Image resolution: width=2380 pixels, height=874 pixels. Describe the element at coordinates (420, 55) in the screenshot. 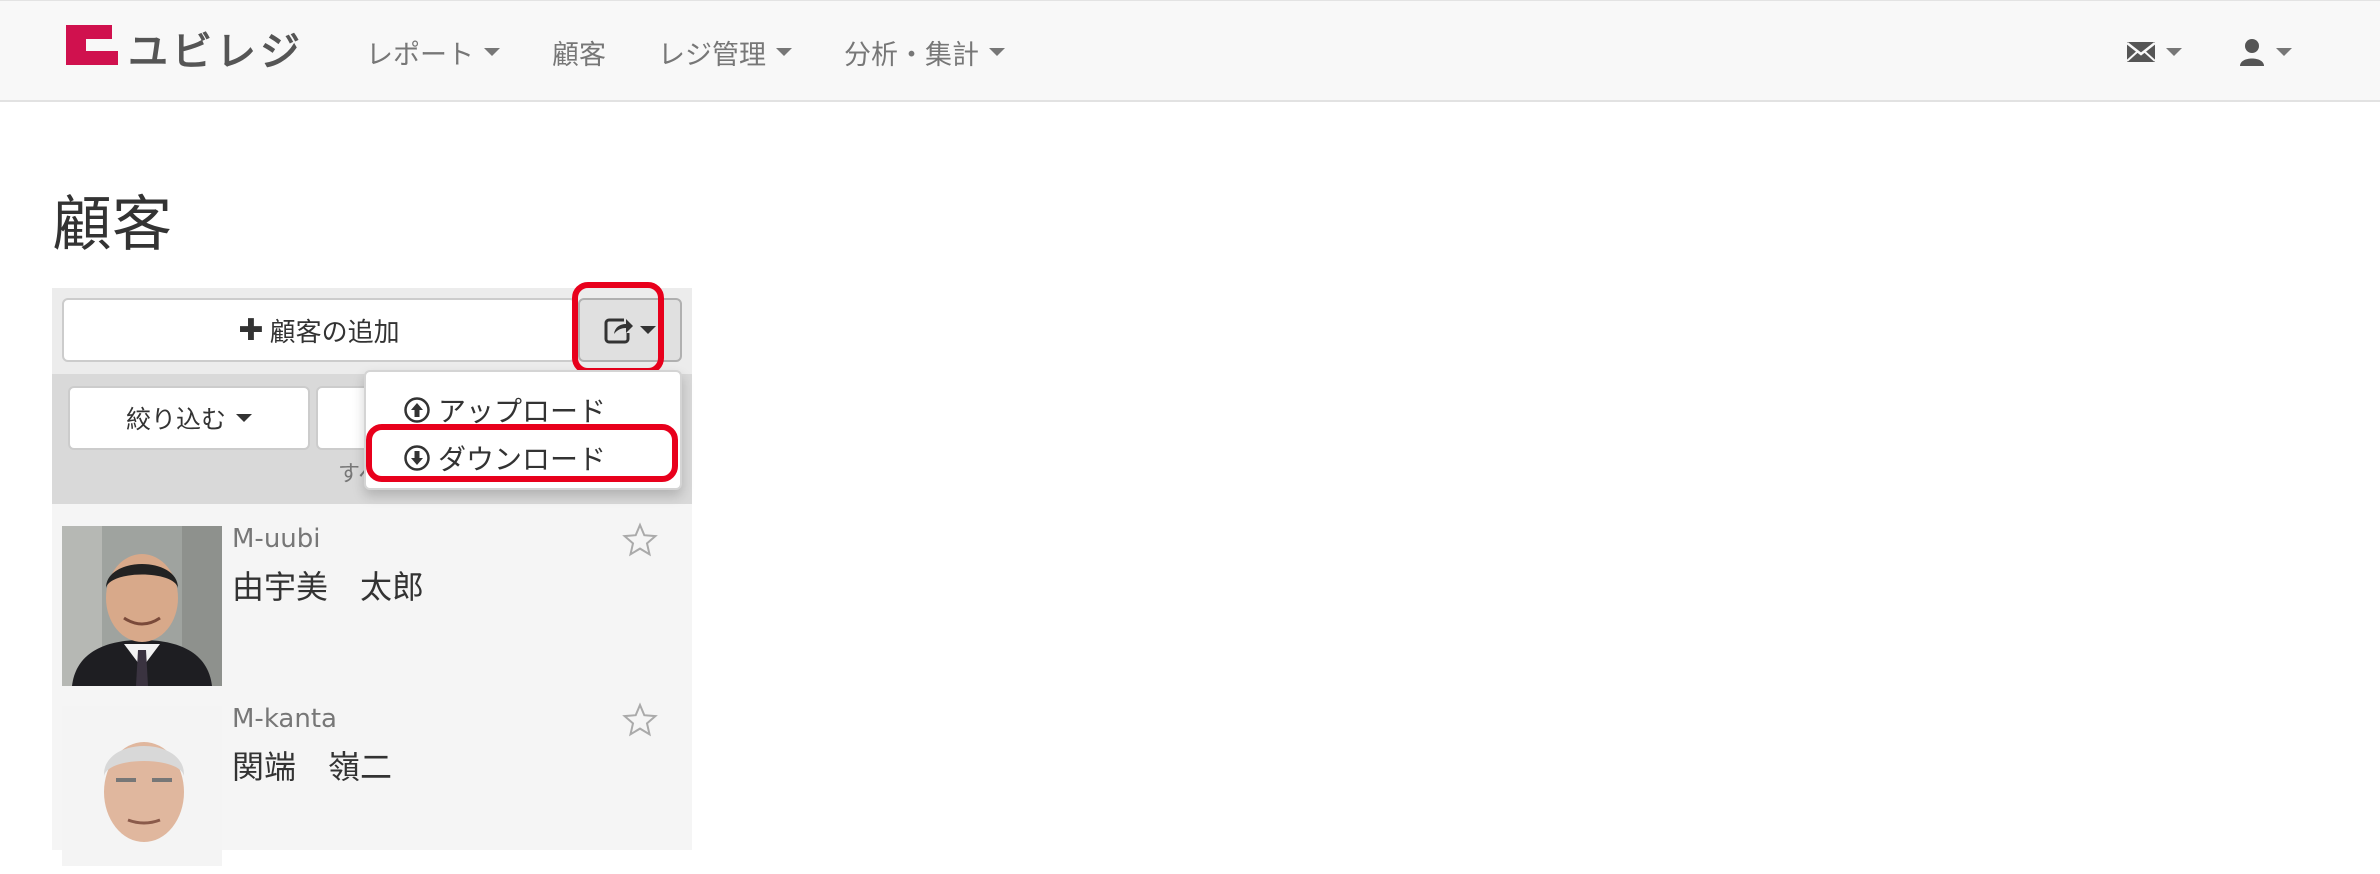

I see `nav-item-label: レポート` at that location.